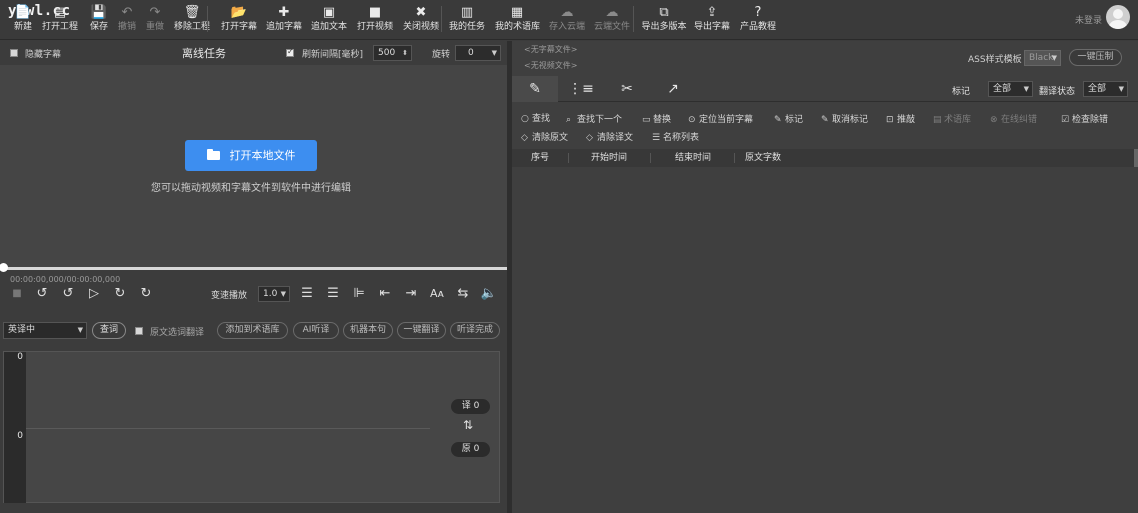 This screenshot has width=1138, height=513. I want to click on toolbar-button-14: ☁ 云端文件, so click(612, 20).